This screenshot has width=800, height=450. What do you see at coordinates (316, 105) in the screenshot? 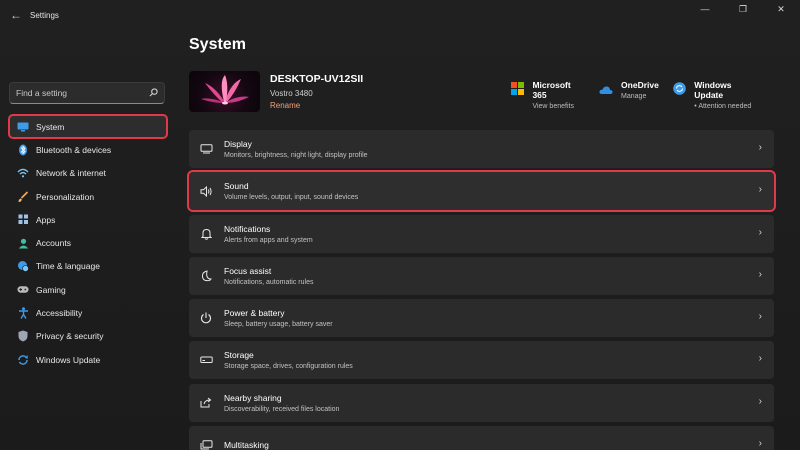
I see `rename-link: Rename` at bounding box center [316, 105].